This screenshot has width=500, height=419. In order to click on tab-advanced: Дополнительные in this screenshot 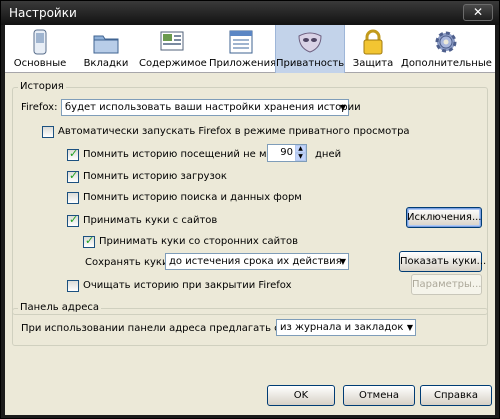, I will do `click(446, 49)`.